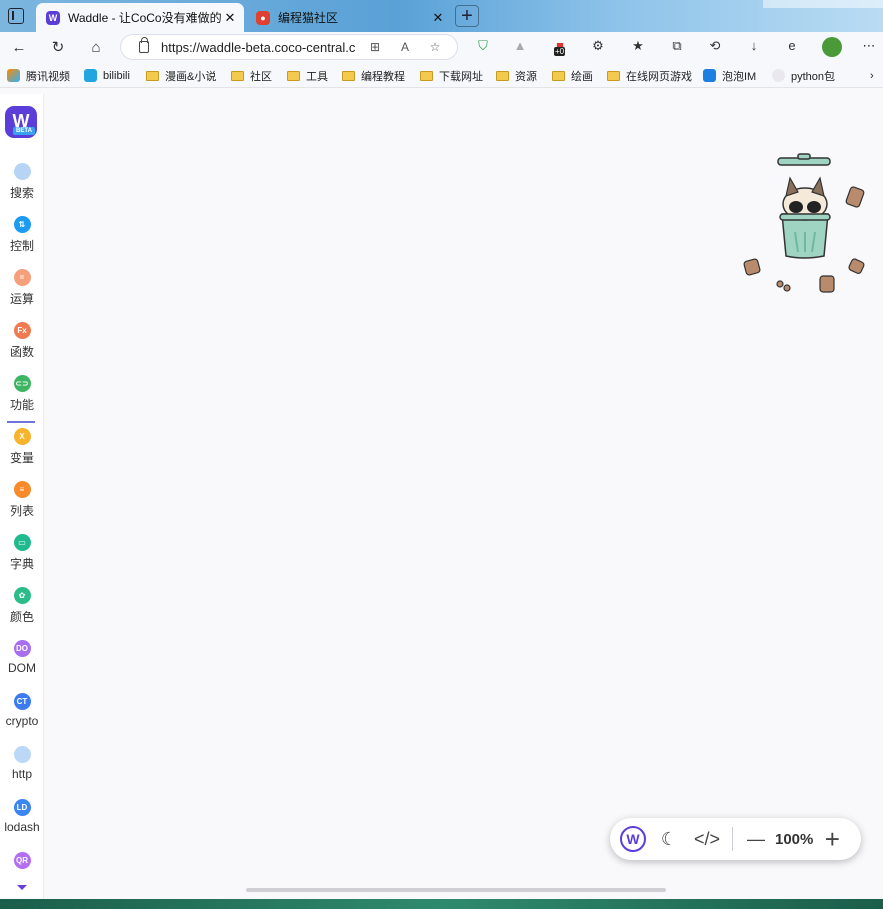  I want to click on bookmark-label: 下载网址, so click(461, 76).